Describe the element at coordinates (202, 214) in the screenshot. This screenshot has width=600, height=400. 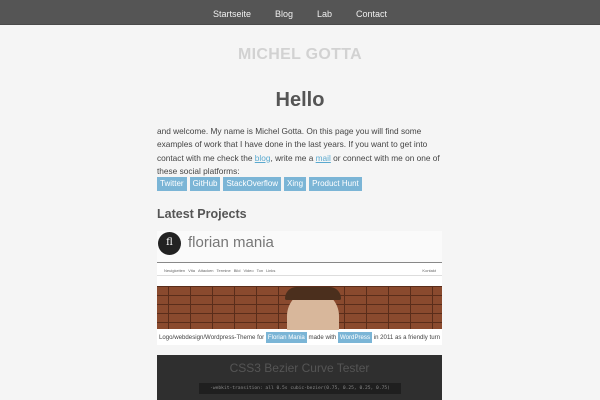
I see `latest-projects-heading: Latest Projects` at that location.